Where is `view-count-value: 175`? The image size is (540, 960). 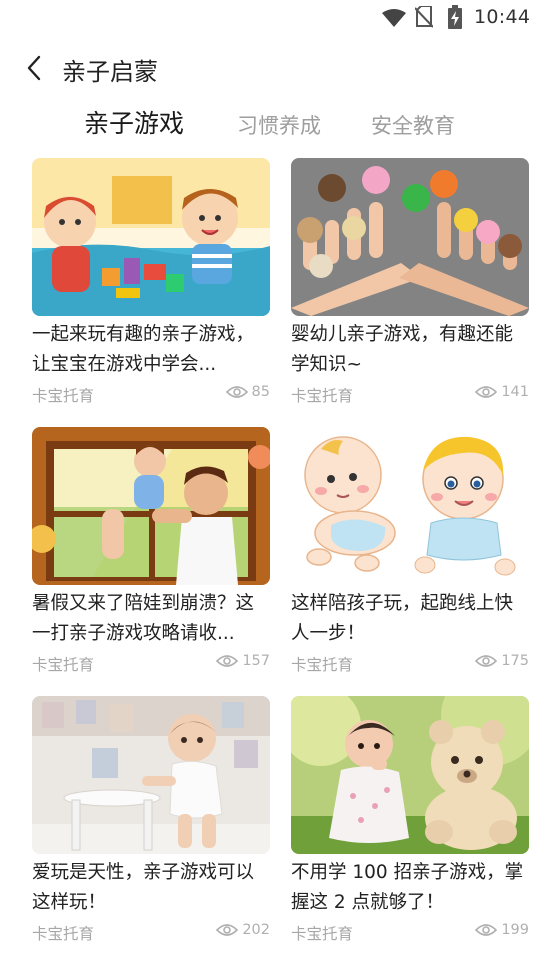
view-count-value: 175 is located at coordinates (515, 661).